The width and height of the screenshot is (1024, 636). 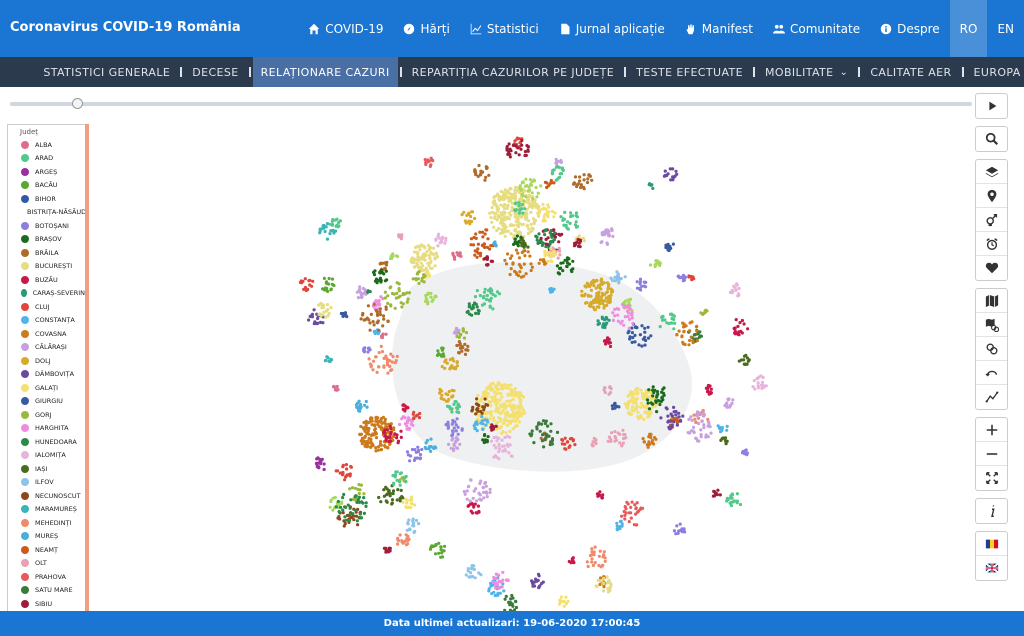 I want to click on legend-scrollbar, so click(x=87, y=368).